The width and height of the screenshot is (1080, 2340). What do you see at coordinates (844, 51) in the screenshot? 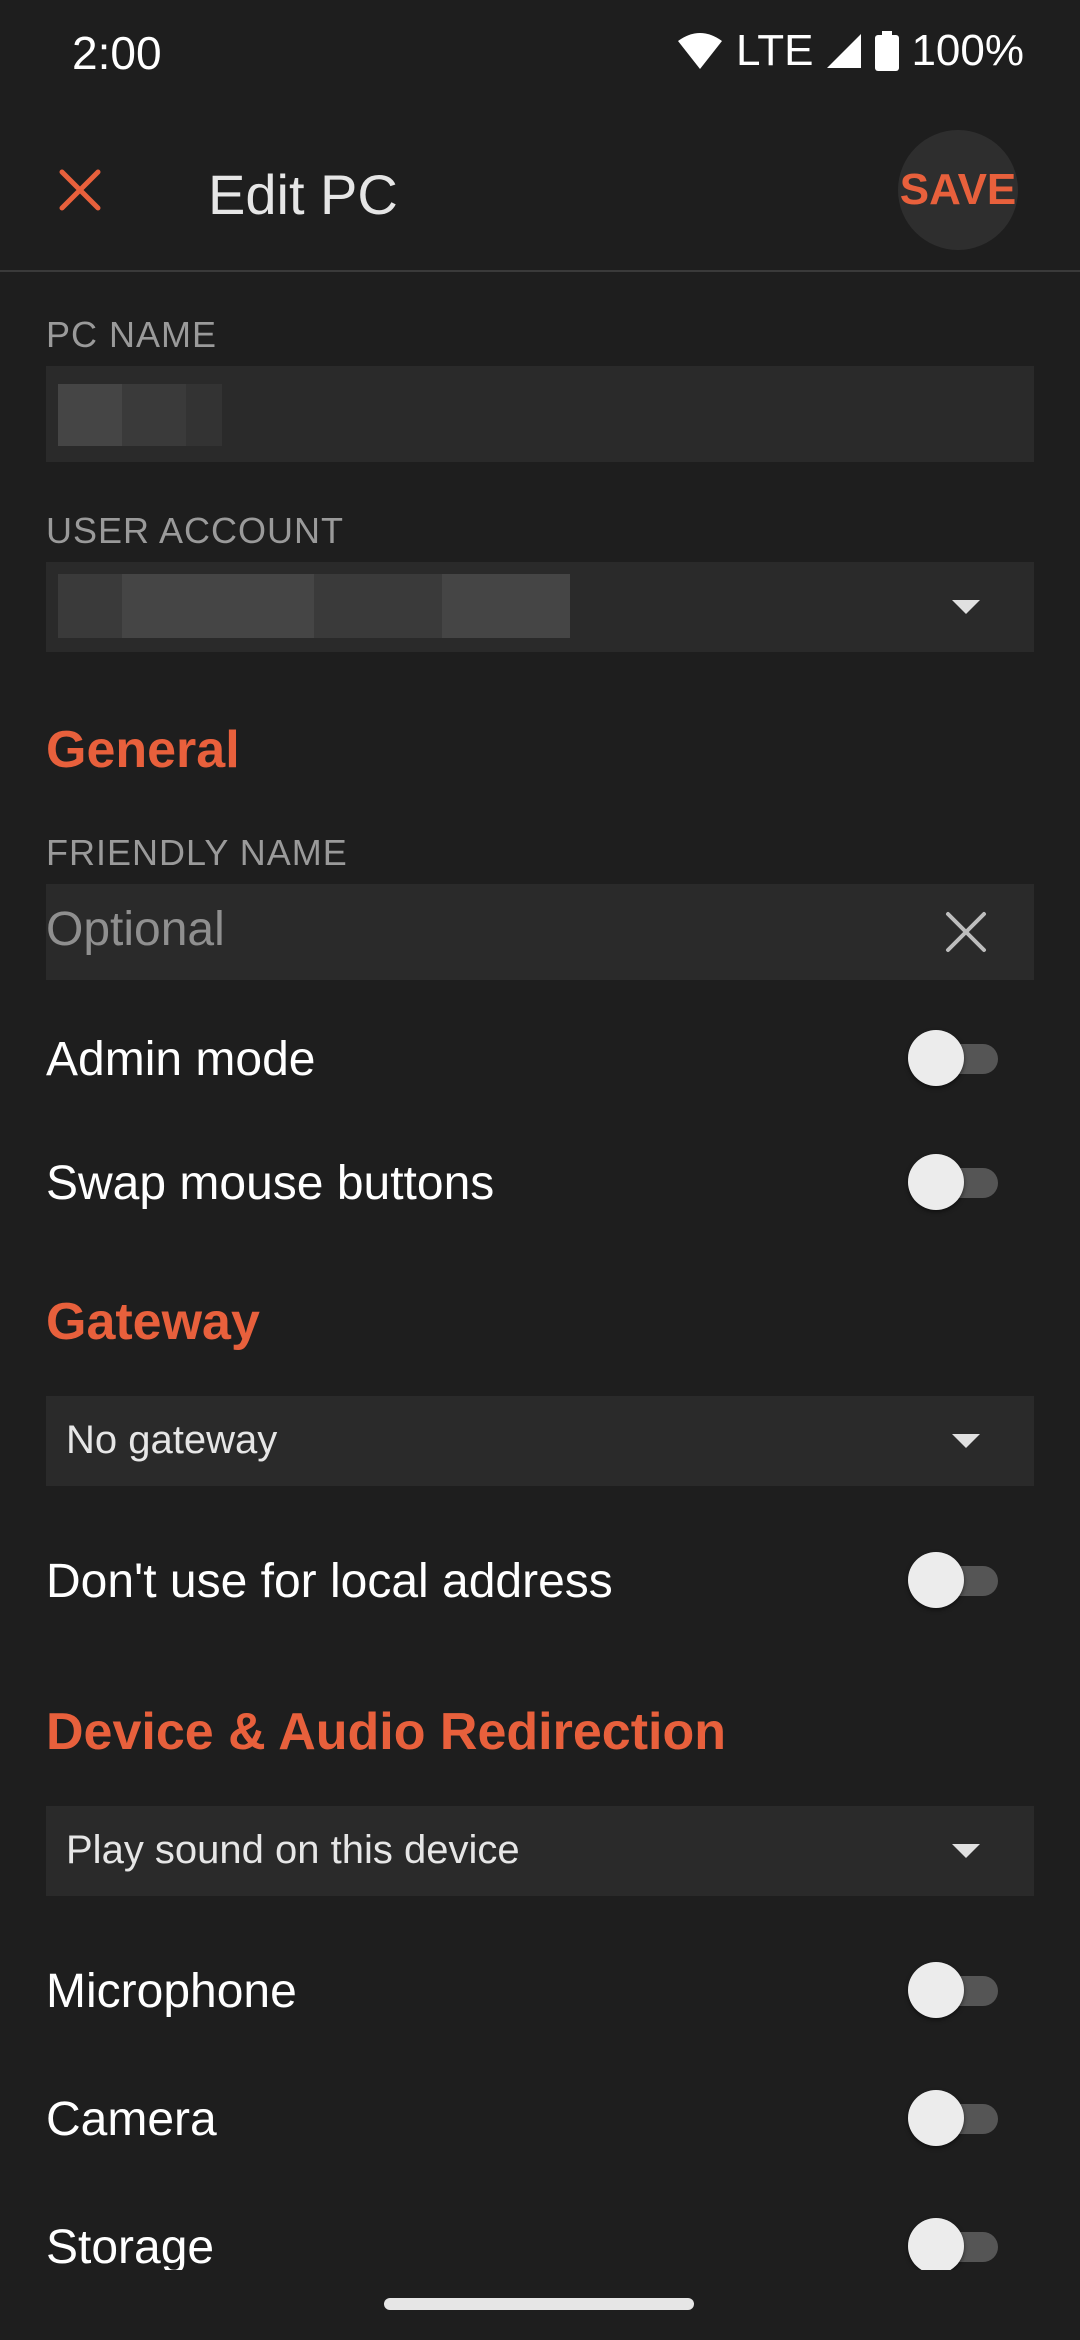
I see `signal-icon` at bounding box center [844, 51].